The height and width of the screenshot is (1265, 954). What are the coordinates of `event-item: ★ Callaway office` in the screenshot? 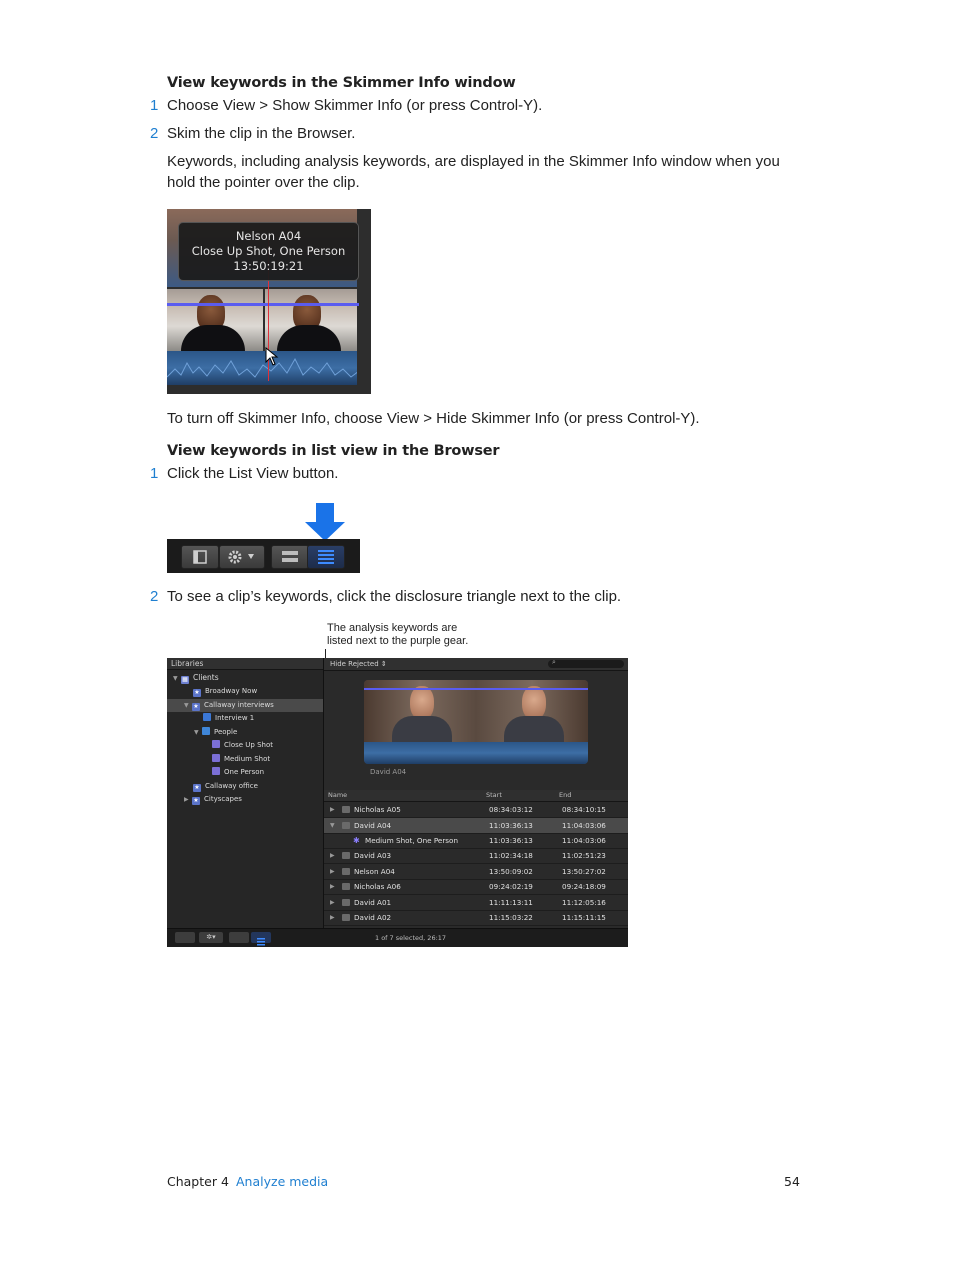 It's located at (225, 786).